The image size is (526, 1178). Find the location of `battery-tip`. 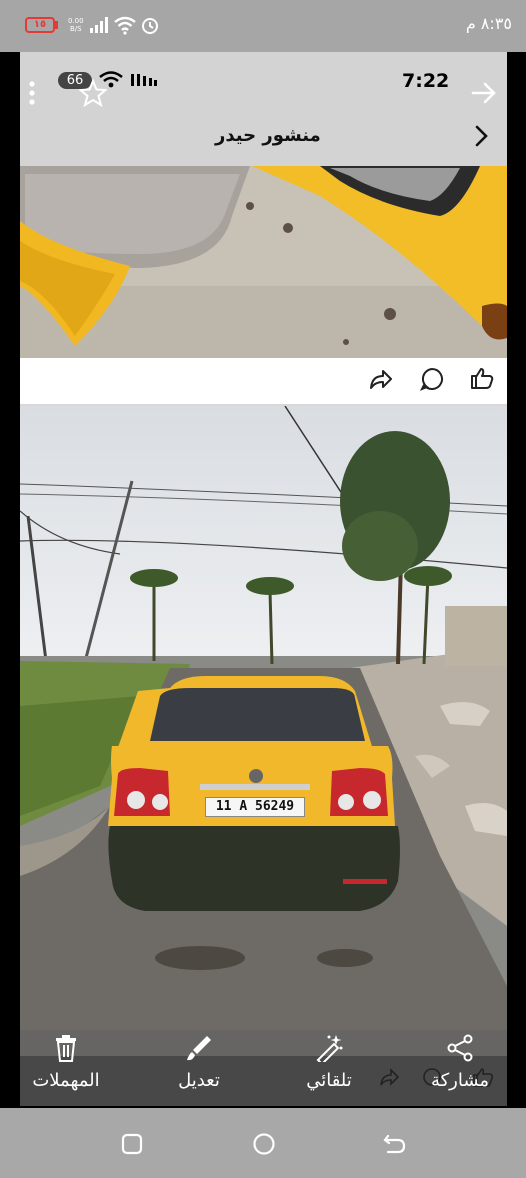

battery-tip is located at coordinates (56, 25).